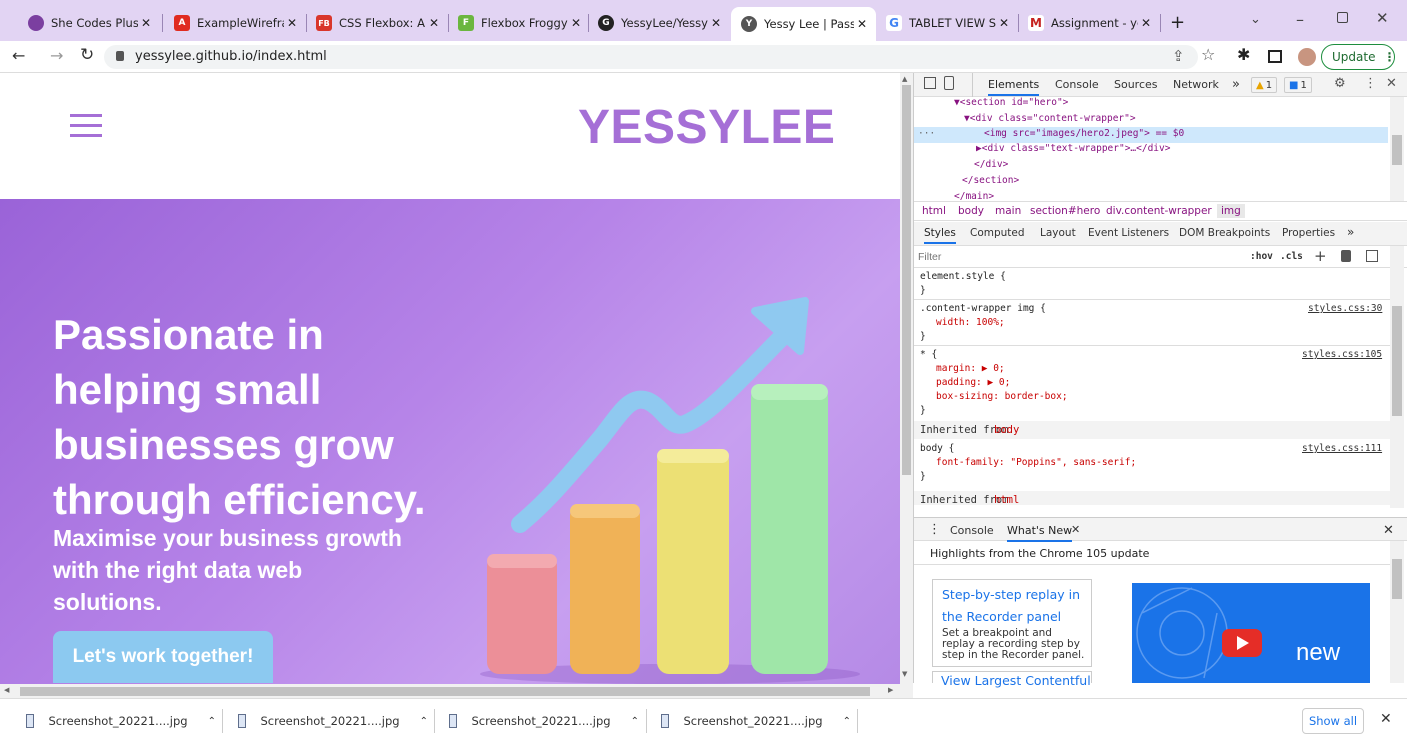 The height and width of the screenshot is (740, 1407). I want to click on rule-declaration: width: 100%;, so click(970, 322).